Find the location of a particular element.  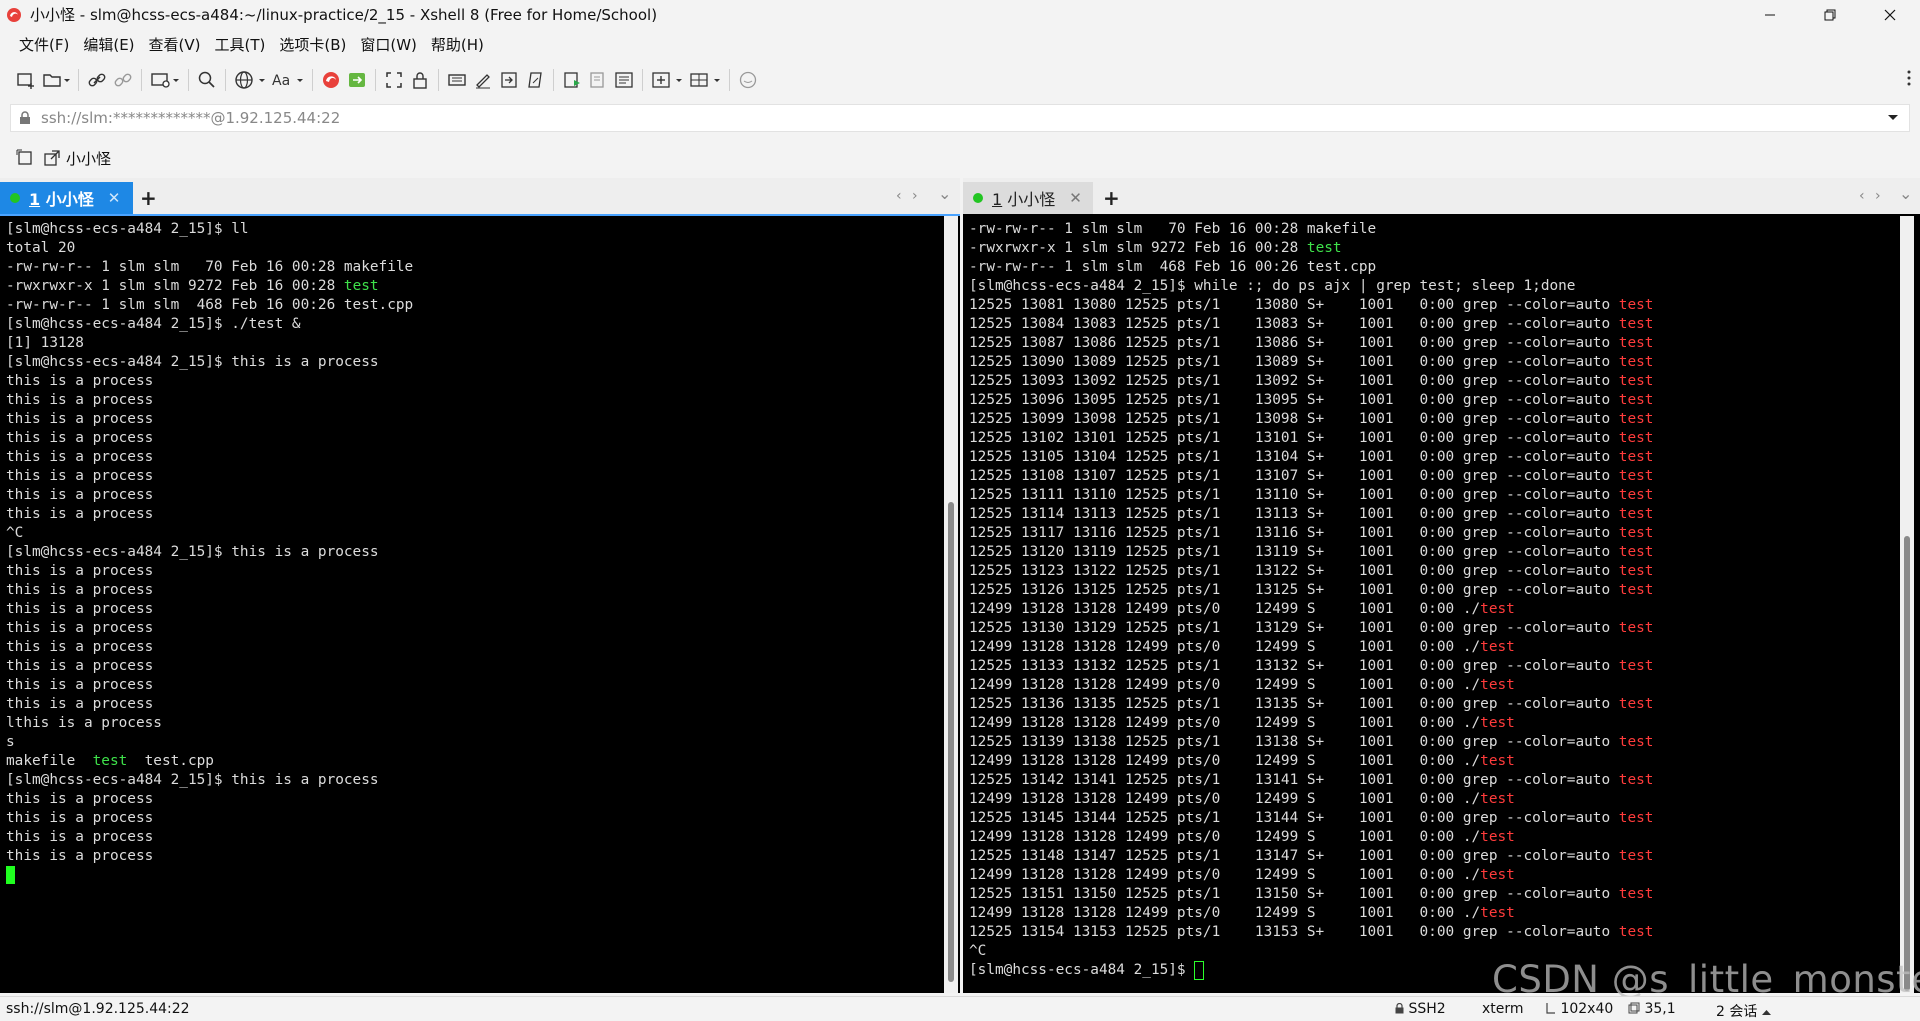

compose-button is located at coordinates (483, 80).